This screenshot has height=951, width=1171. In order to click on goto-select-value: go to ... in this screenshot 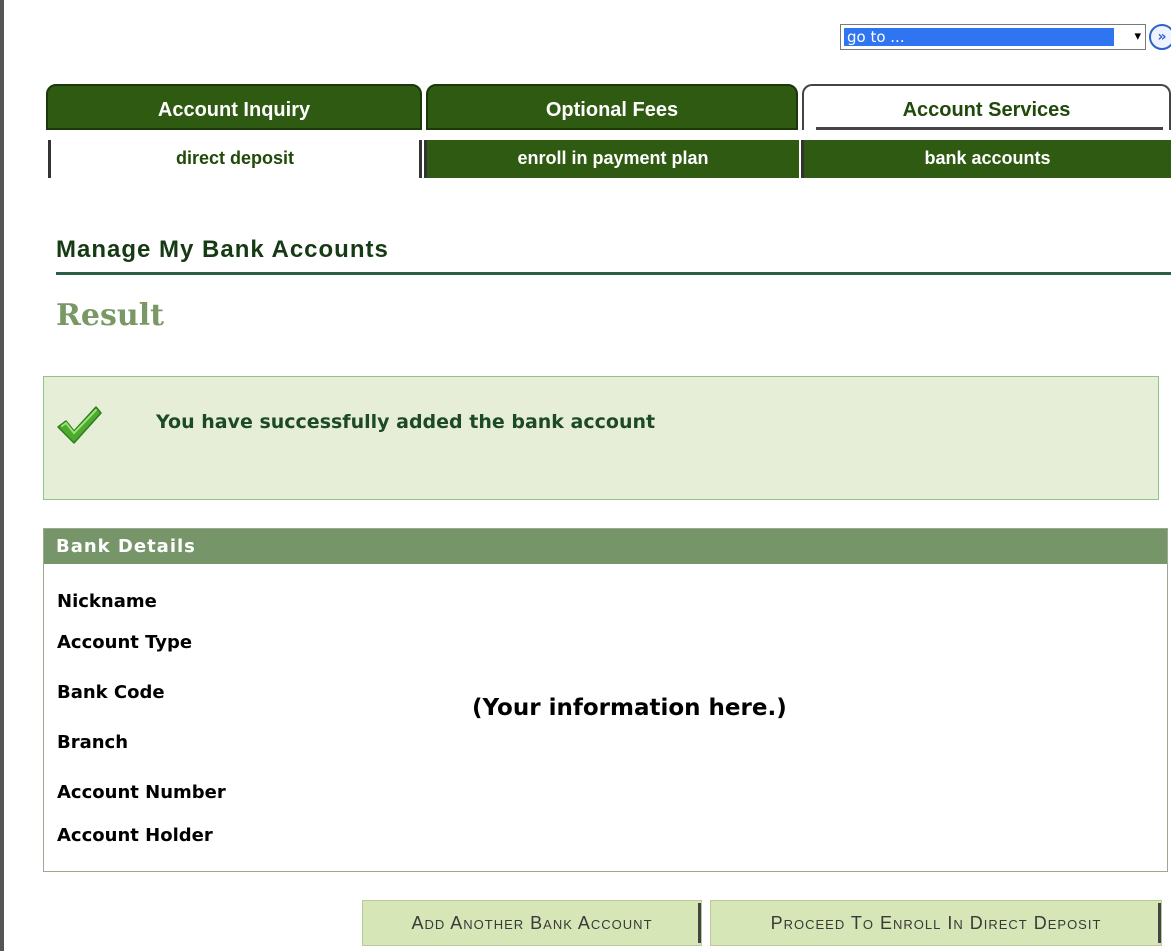, I will do `click(979, 37)`.